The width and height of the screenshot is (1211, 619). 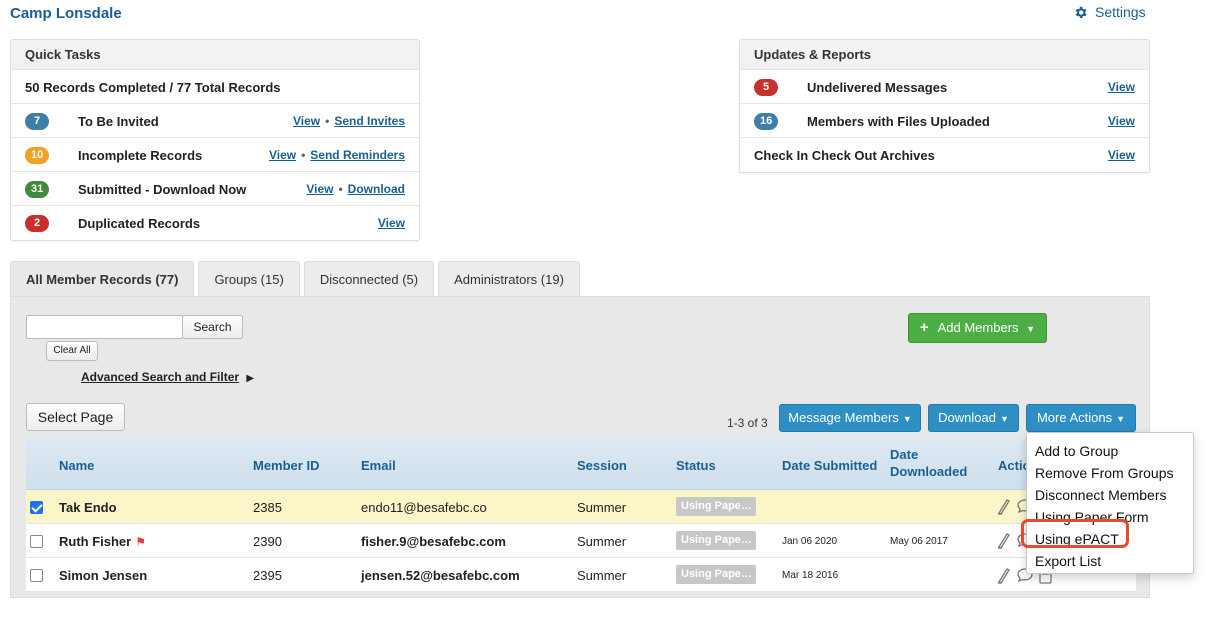 What do you see at coordinates (424, 507) in the screenshot?
I see `member-email: endo11@besafebc.co` at bounding box center [424, 507].